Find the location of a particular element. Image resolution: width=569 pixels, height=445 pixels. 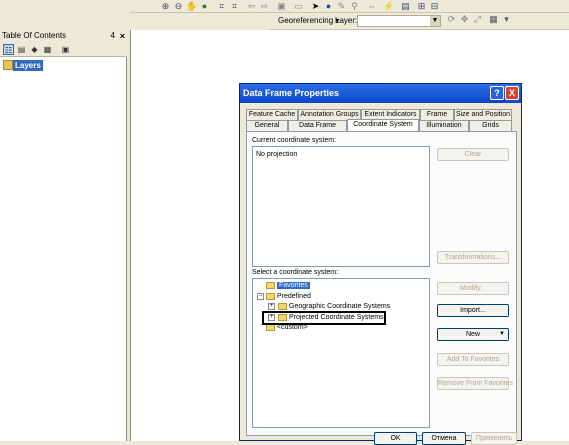

zoom-out-icon: ⊖ is located at coordinates (178, 6).